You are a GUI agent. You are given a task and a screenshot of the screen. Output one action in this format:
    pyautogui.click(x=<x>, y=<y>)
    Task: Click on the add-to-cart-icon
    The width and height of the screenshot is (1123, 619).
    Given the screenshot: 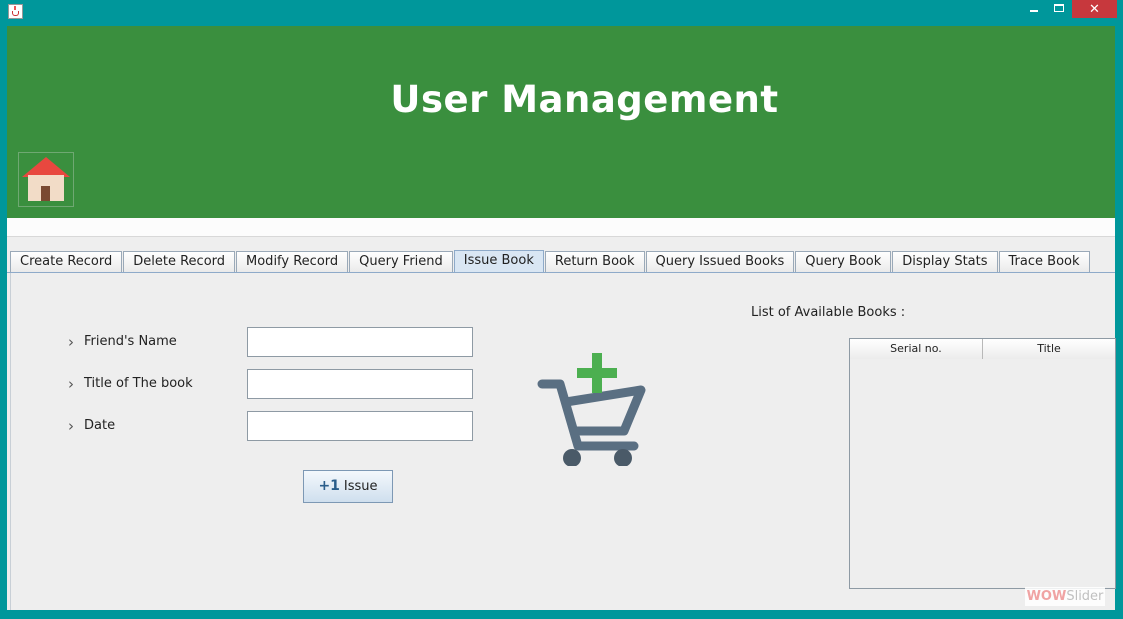 What is the action you would take?
    pyautogui.click(x=591, y=409)
    